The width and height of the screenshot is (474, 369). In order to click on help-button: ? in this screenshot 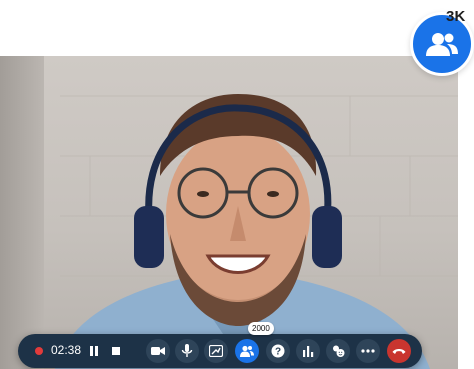, I will do `click(278, 351)`.